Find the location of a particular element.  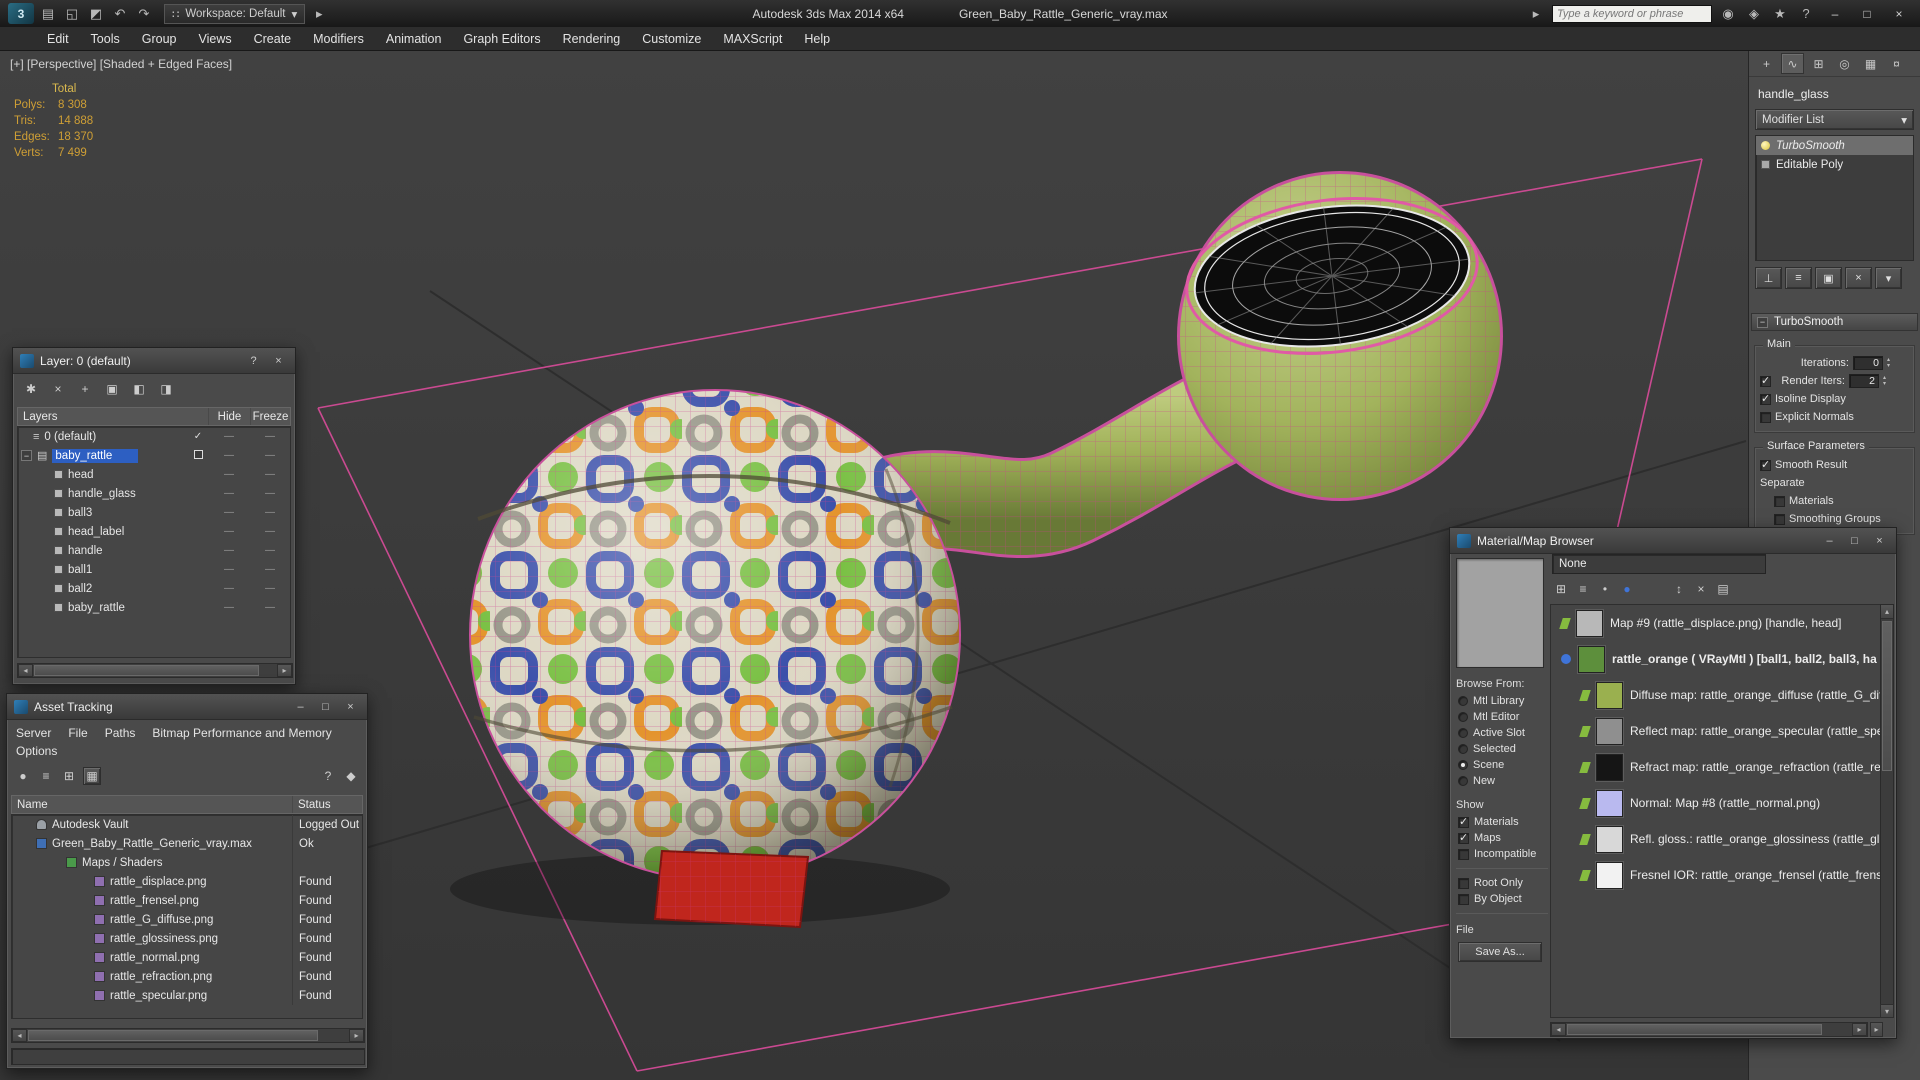

table-view-icon: ▦ is located at coordinates (92, 776).